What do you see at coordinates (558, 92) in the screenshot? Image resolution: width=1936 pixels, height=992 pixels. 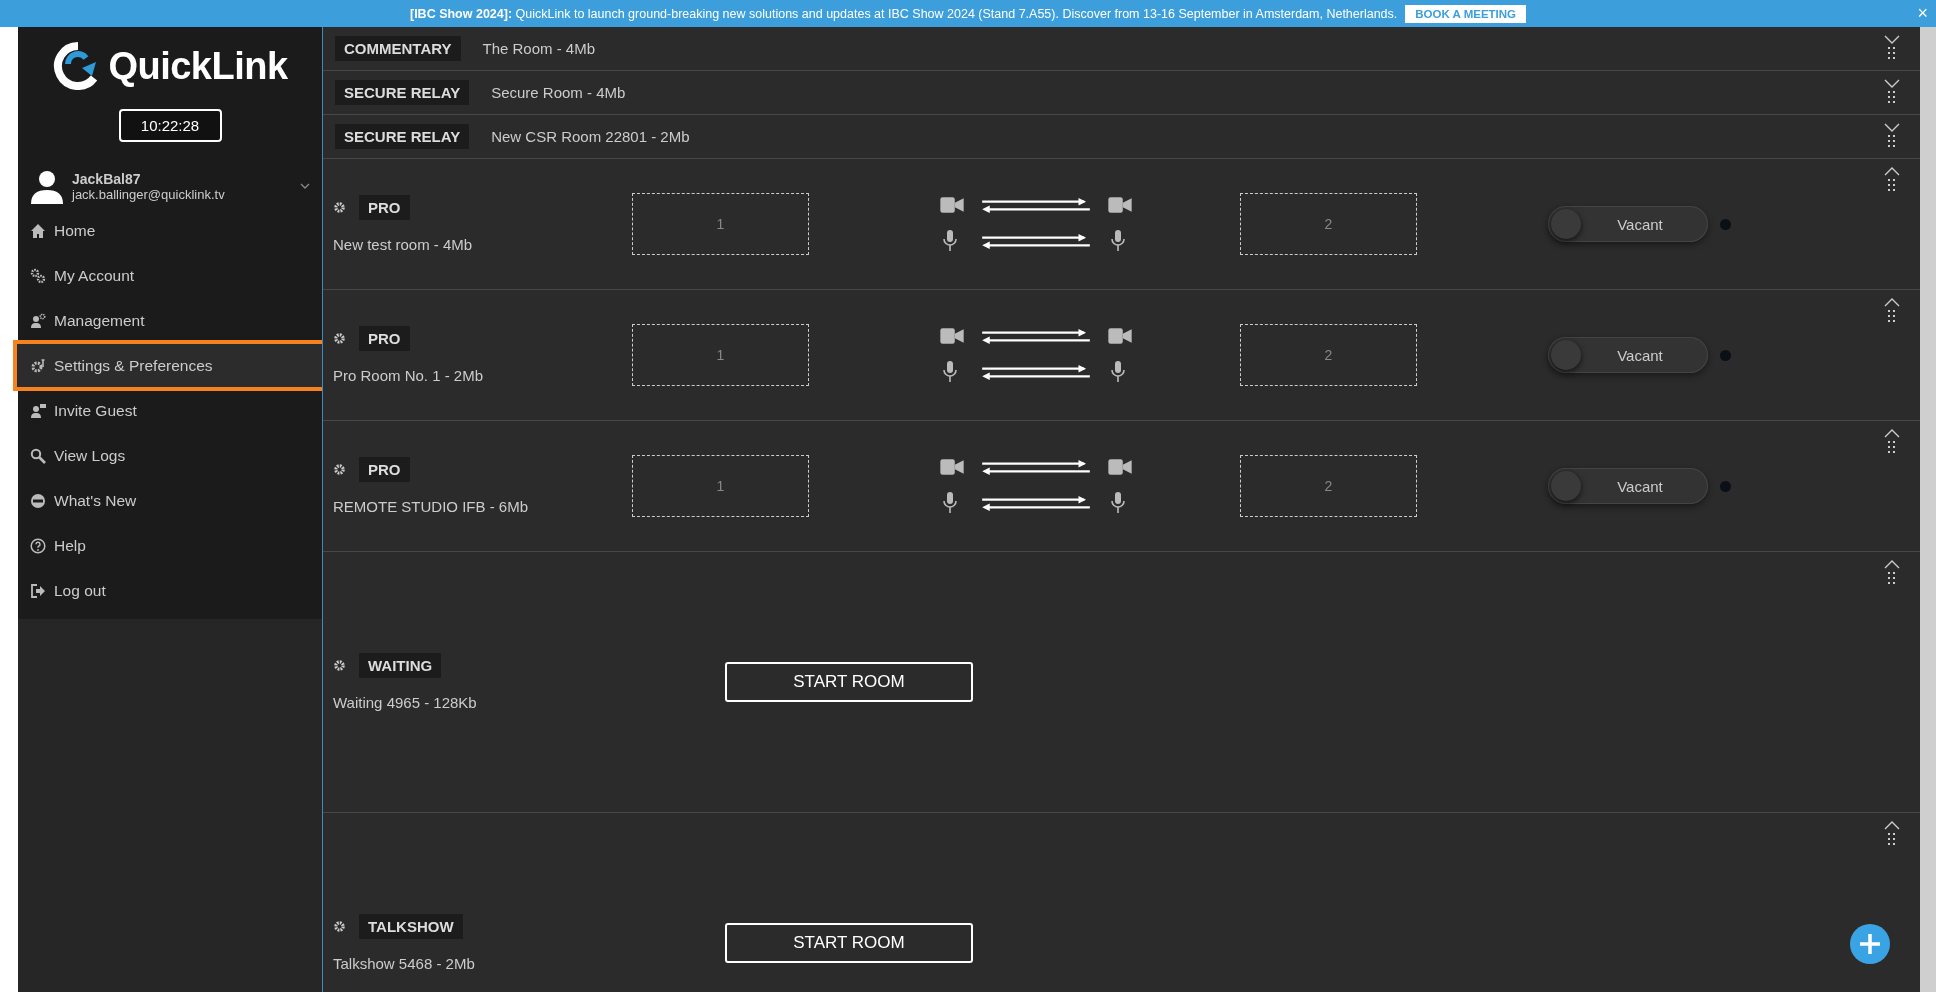 I see `room-name: Secure Room - 4Mb` at bounding box center [558, 92].